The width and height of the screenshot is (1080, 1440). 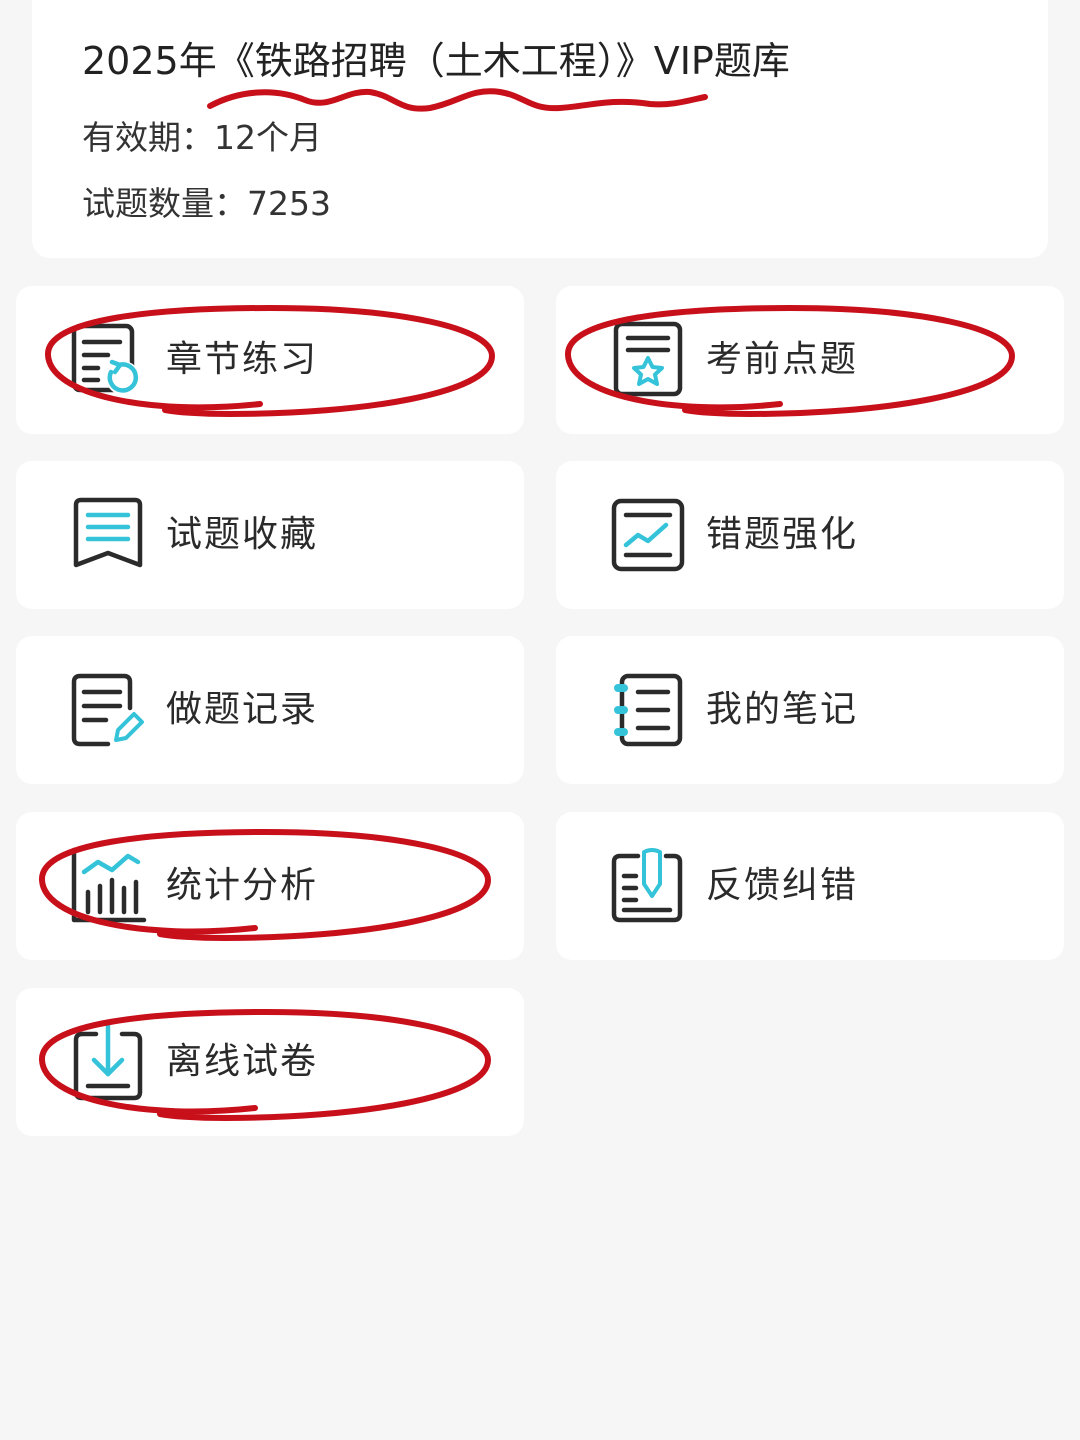 What do you see at coordinates (648, 886) in the screenshot?
I see `feedback-icon` at bounding box center [648, 886].